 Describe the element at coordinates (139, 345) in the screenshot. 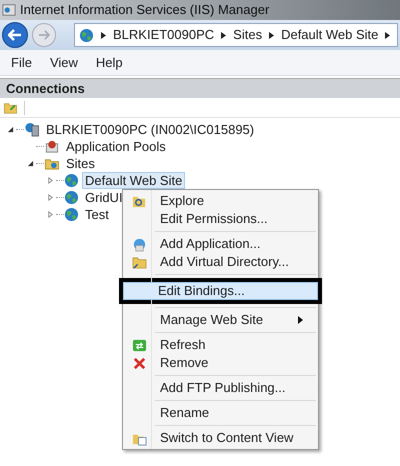

I see `refresh-icon` at that location.